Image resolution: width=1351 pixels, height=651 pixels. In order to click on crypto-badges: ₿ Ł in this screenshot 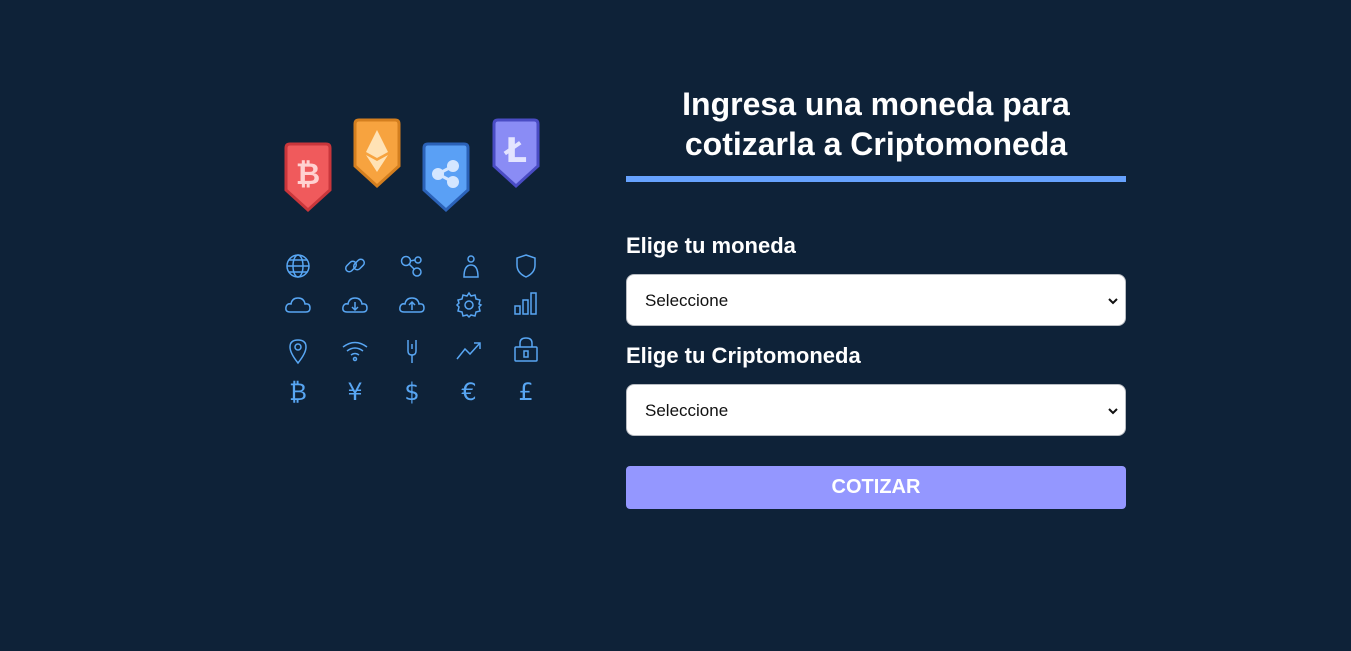, I will do `click(412, 169)`.